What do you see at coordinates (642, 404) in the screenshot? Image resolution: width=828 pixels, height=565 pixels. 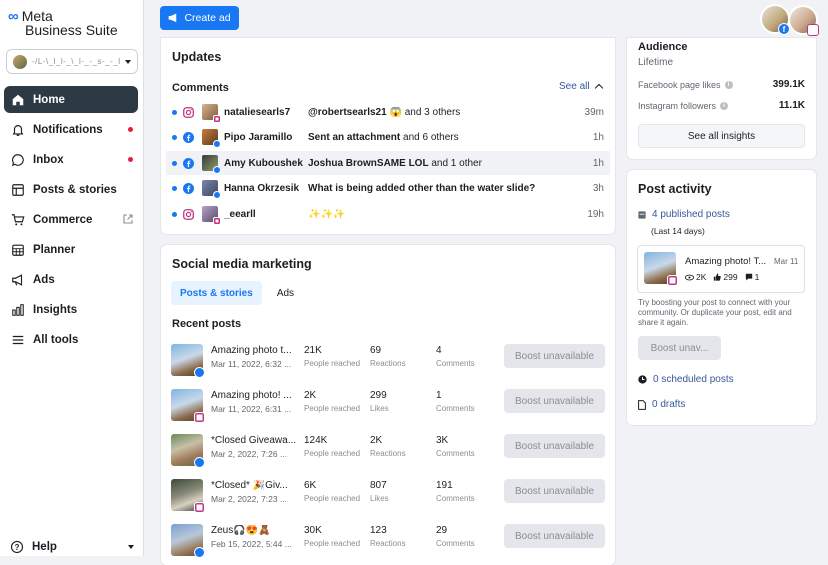 I see `draft-icon` at bounding box center [642, 404].